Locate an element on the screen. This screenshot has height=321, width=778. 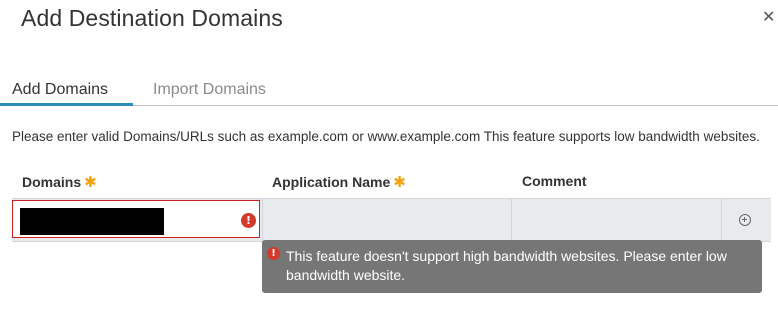
dialog-title: Add Destination Domains is located at coordinates (152, 18).